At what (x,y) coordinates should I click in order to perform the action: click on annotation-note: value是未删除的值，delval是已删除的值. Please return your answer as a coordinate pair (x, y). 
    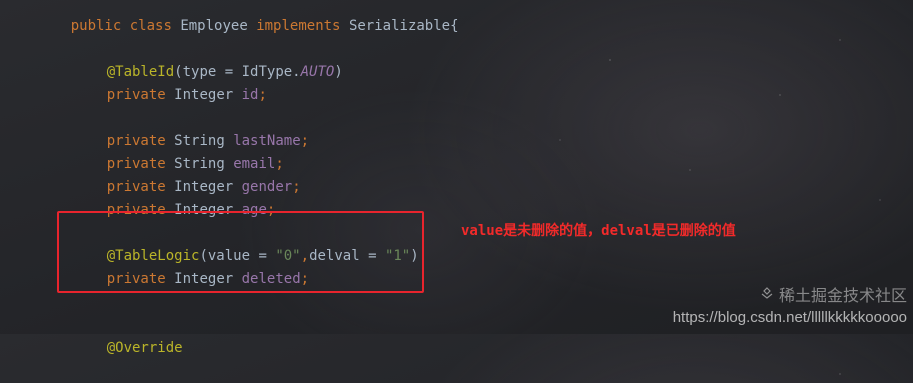
    Looking at the image, I should click on (598, 231).